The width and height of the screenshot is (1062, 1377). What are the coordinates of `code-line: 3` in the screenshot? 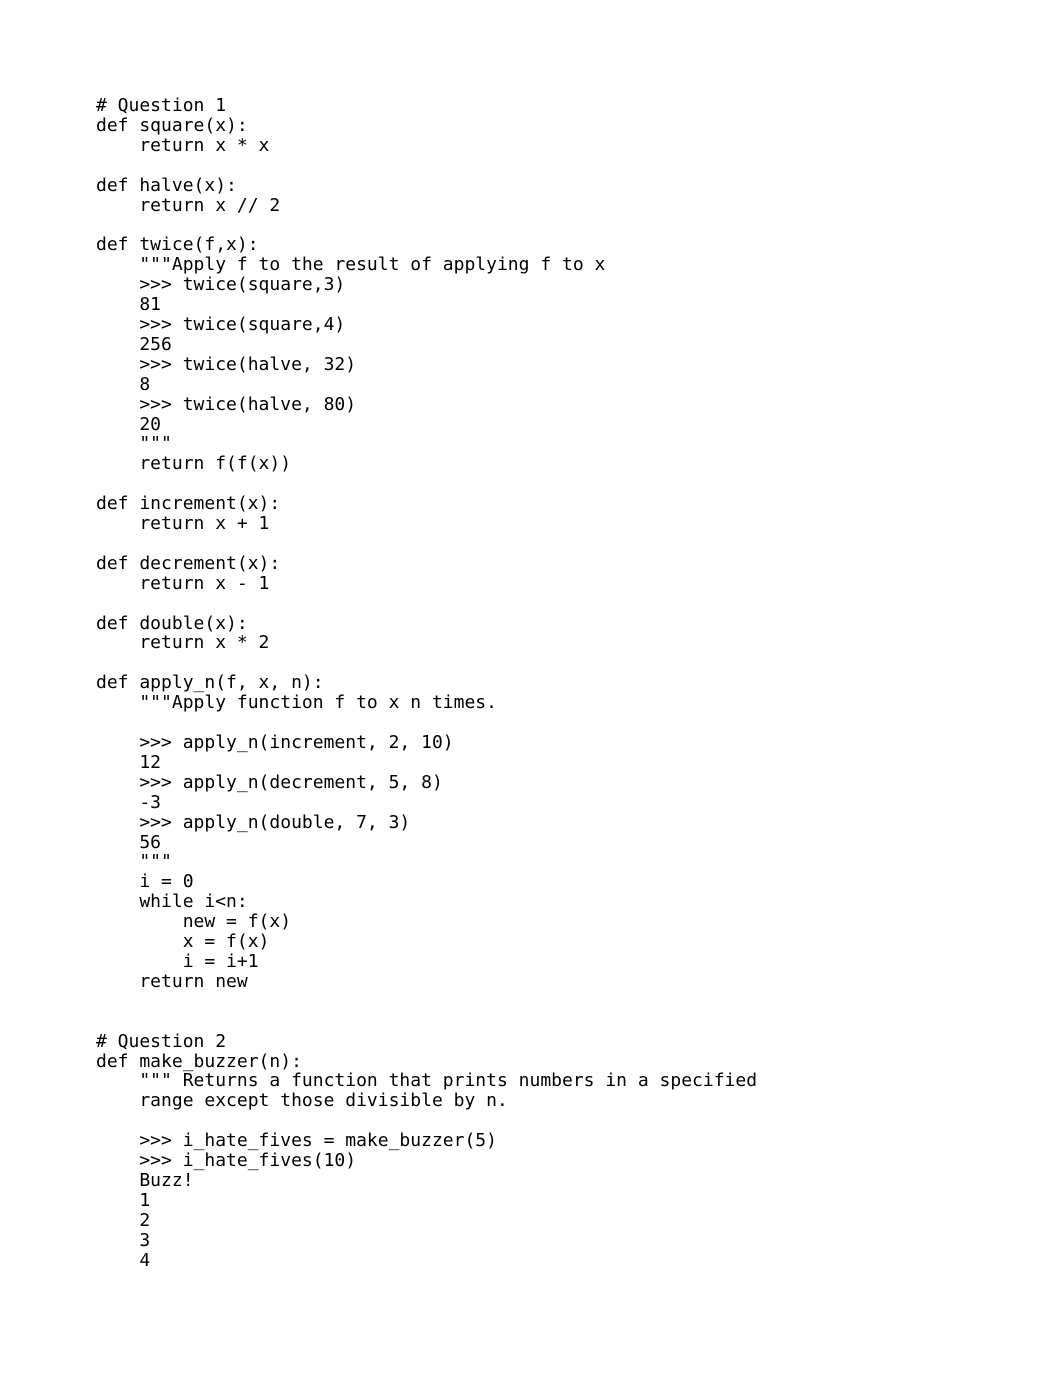 It's located at (123, 1240).